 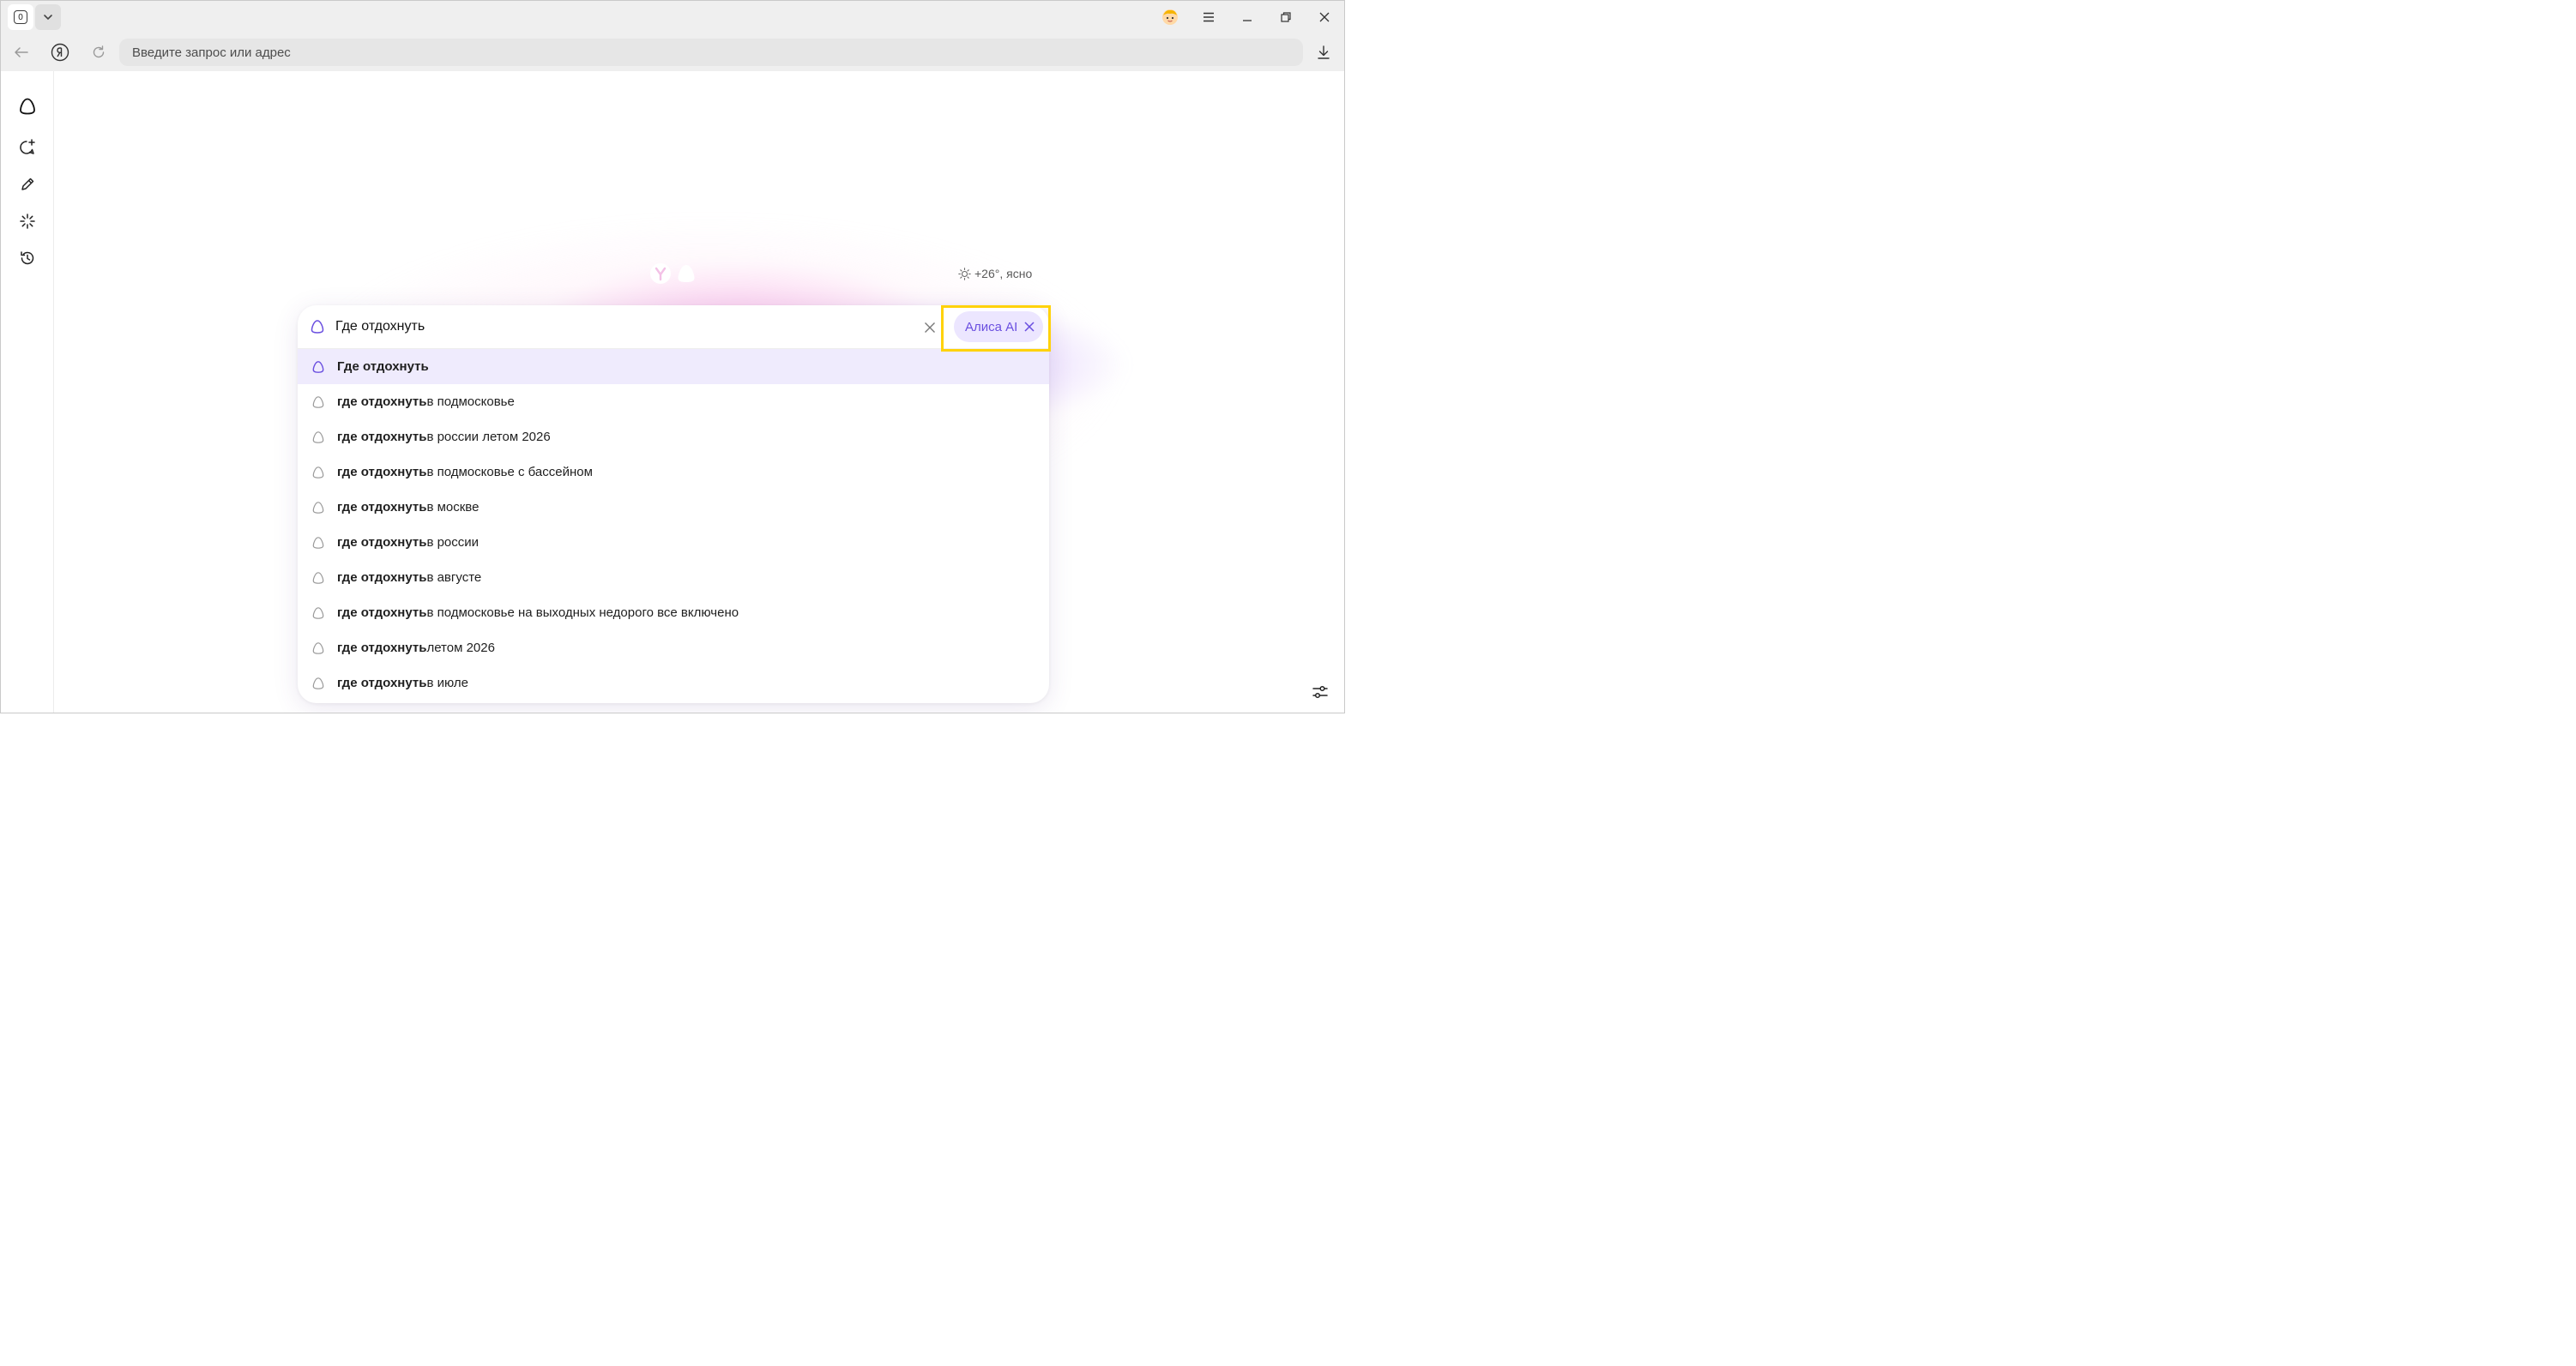 What do you see at coordinates (1247, 20) in the screenshot?
I see `minimize-icon` at bounding box center [1247, 20].